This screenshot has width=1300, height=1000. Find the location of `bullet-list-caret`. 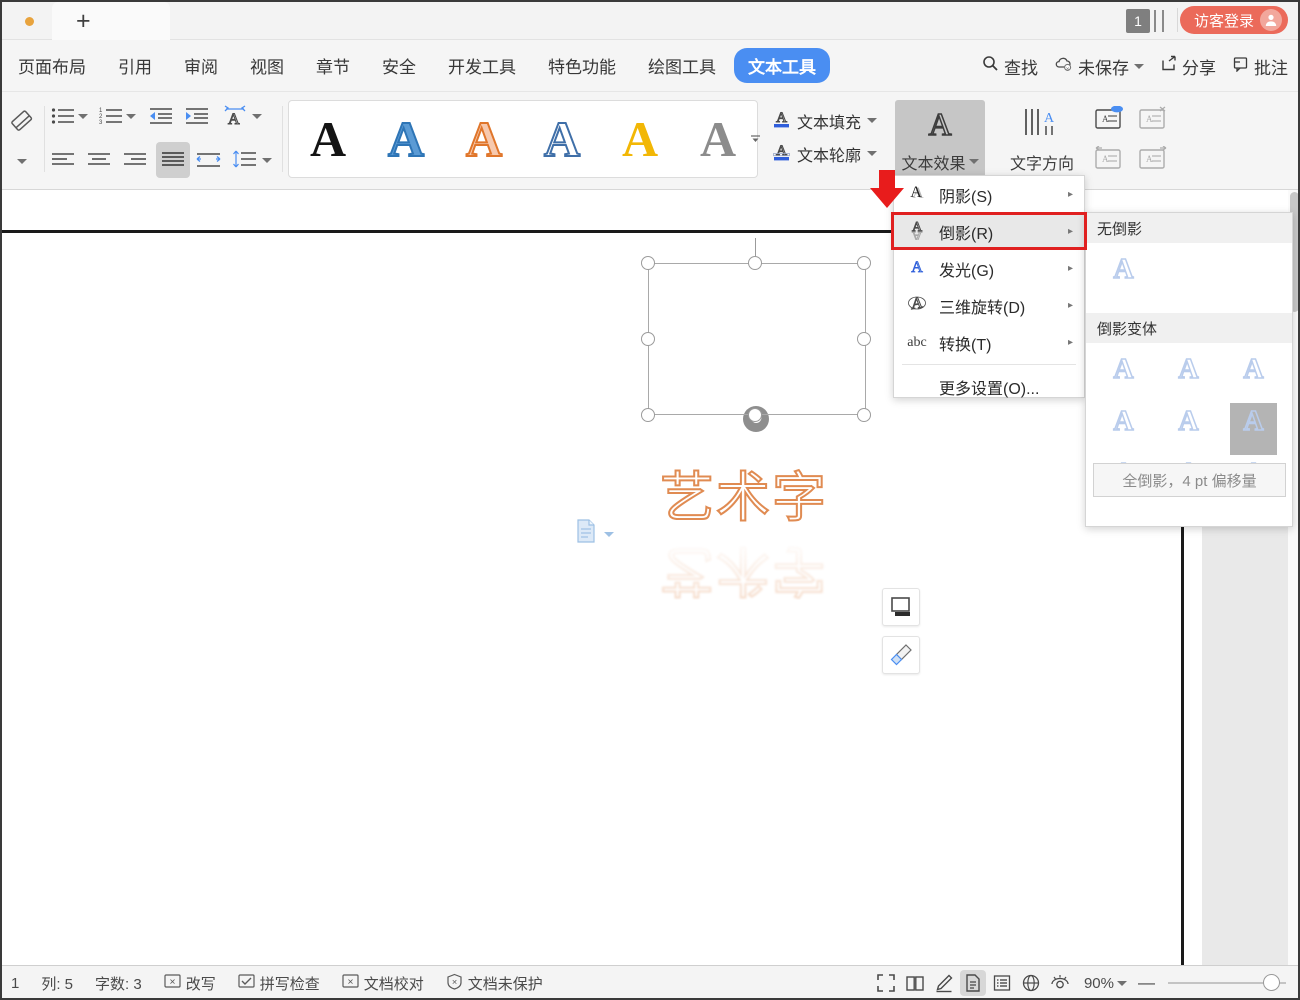

bullet-list-caret is located at coordinates (83, 116).